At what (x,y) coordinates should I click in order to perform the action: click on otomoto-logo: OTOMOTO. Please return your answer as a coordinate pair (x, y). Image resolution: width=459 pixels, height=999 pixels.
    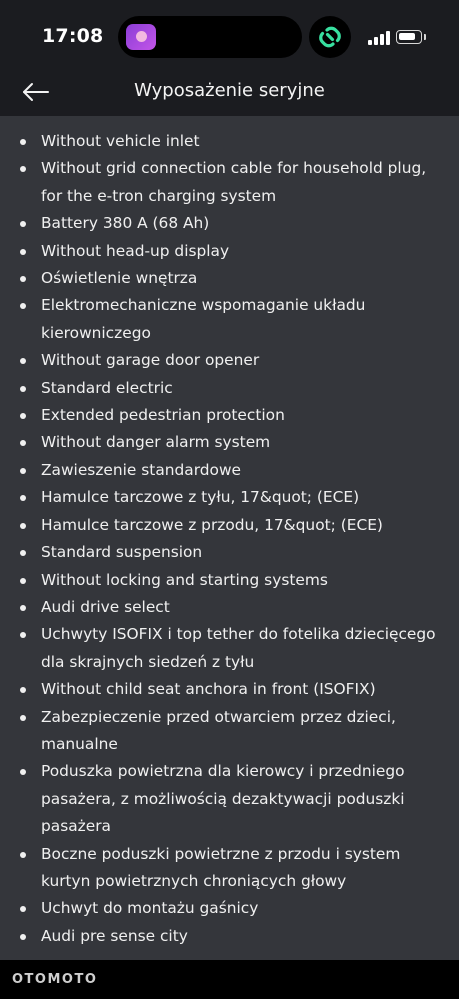
    Looking at the image, I should click on (55, 979).